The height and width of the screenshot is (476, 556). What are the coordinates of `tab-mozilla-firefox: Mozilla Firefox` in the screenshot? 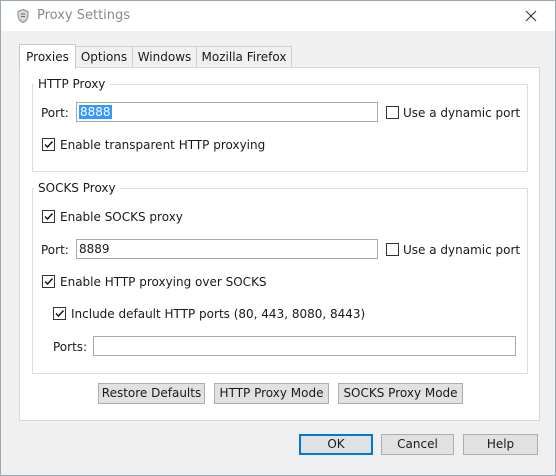 It's located at (244, 57).